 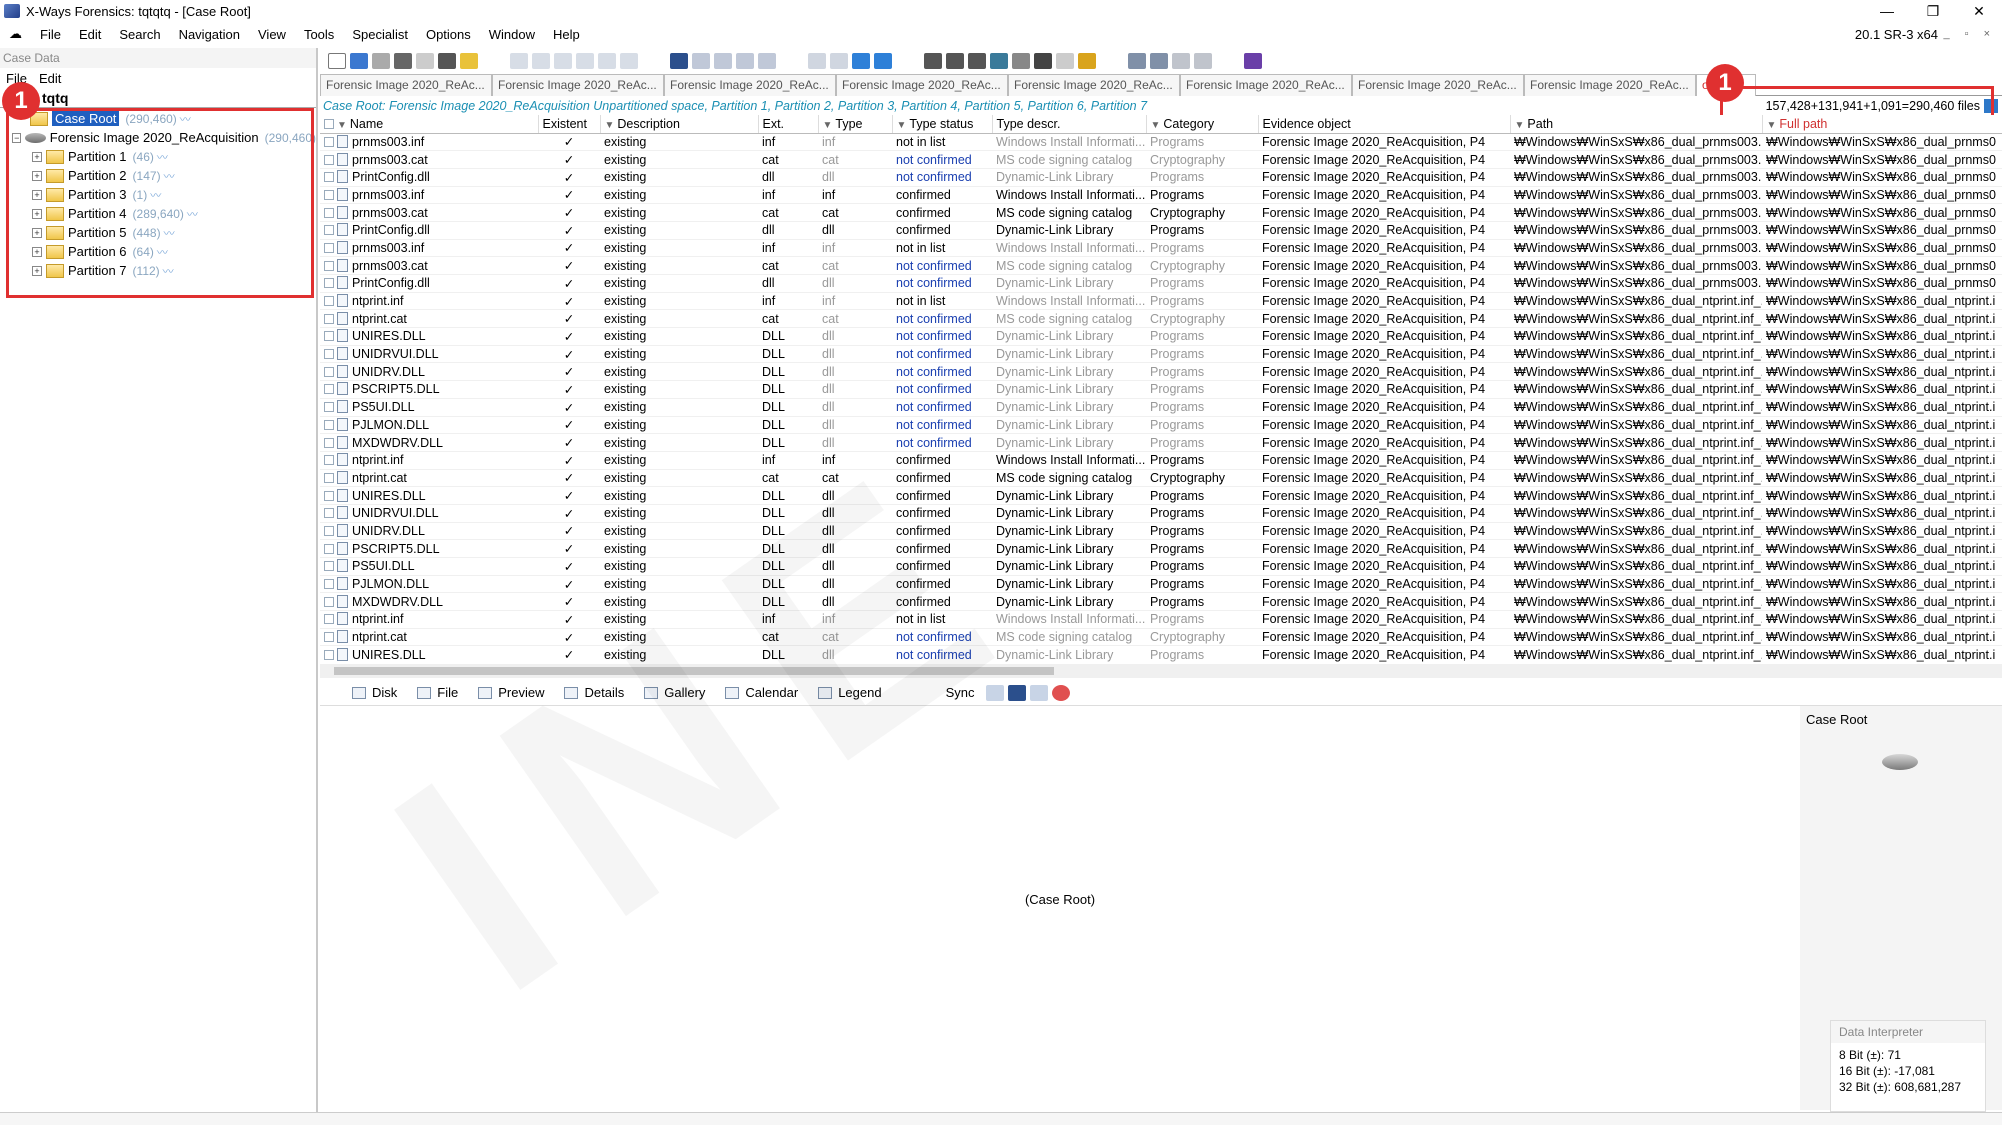 I want to click on clipboard-icon, so click(x=585, y=61).